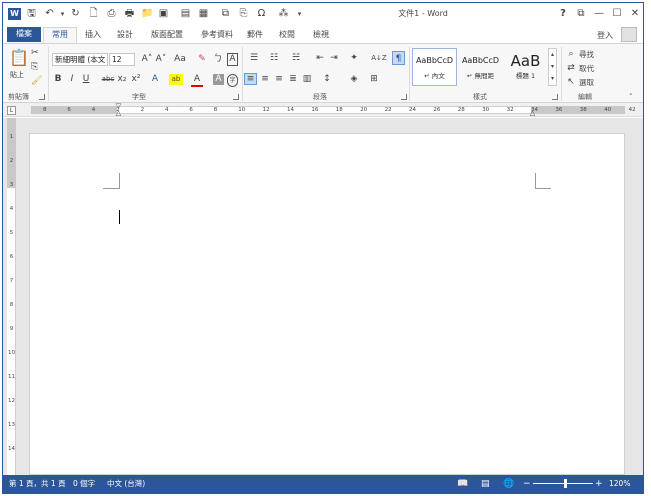 The image size is (651, 496). What do you see at coordinates (167, 35) in the screenshot?
I see `tab-layout: 版面配置` at bounding box center [167, 35].